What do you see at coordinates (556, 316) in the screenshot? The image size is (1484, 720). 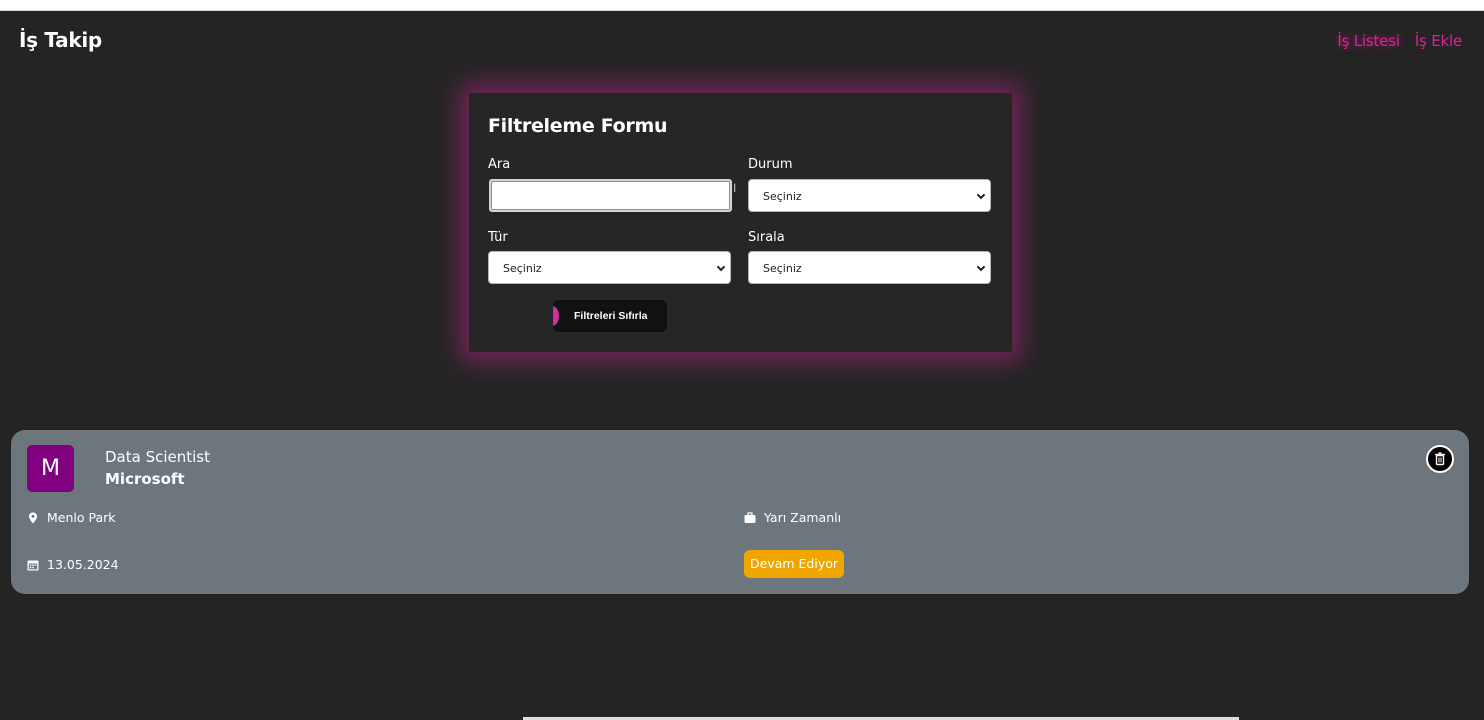 I see `button-accent` at bounding box center [556, 316].